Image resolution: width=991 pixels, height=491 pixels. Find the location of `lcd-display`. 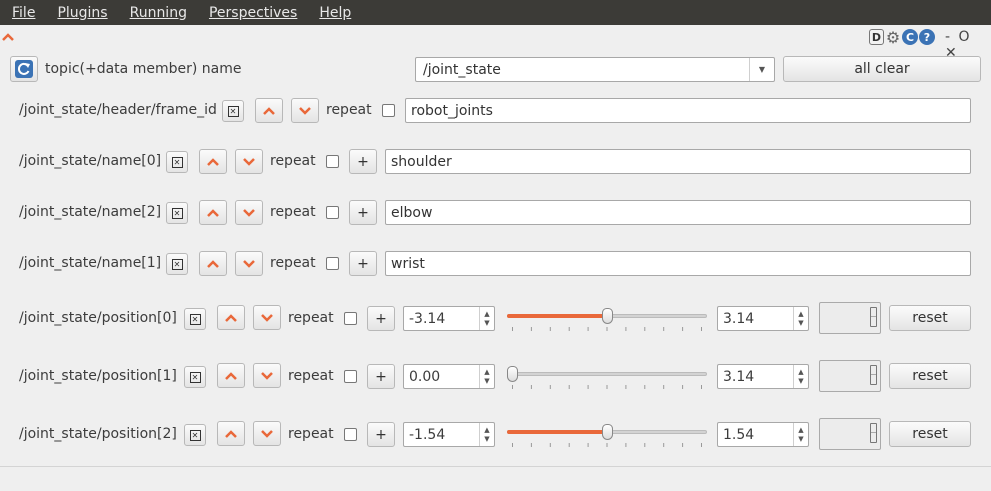

lcd-display is located at coordinates (850, 376).